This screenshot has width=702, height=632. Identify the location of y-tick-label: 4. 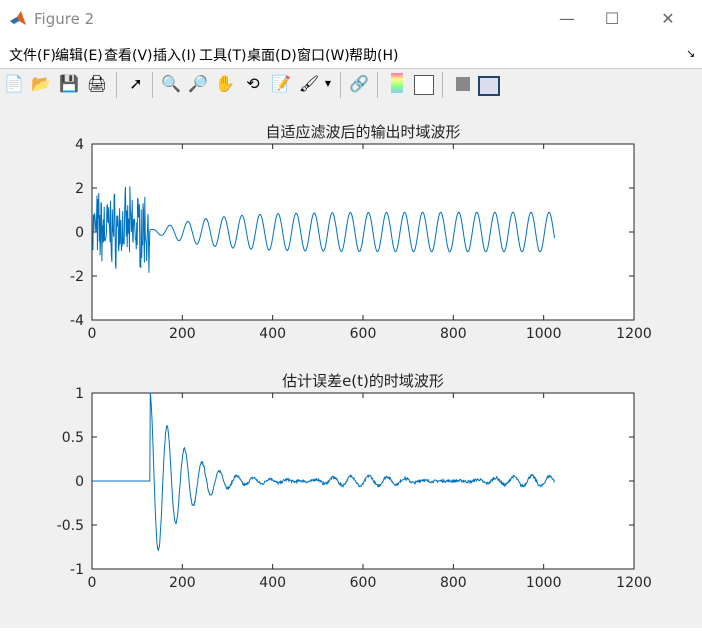
(79, 145).